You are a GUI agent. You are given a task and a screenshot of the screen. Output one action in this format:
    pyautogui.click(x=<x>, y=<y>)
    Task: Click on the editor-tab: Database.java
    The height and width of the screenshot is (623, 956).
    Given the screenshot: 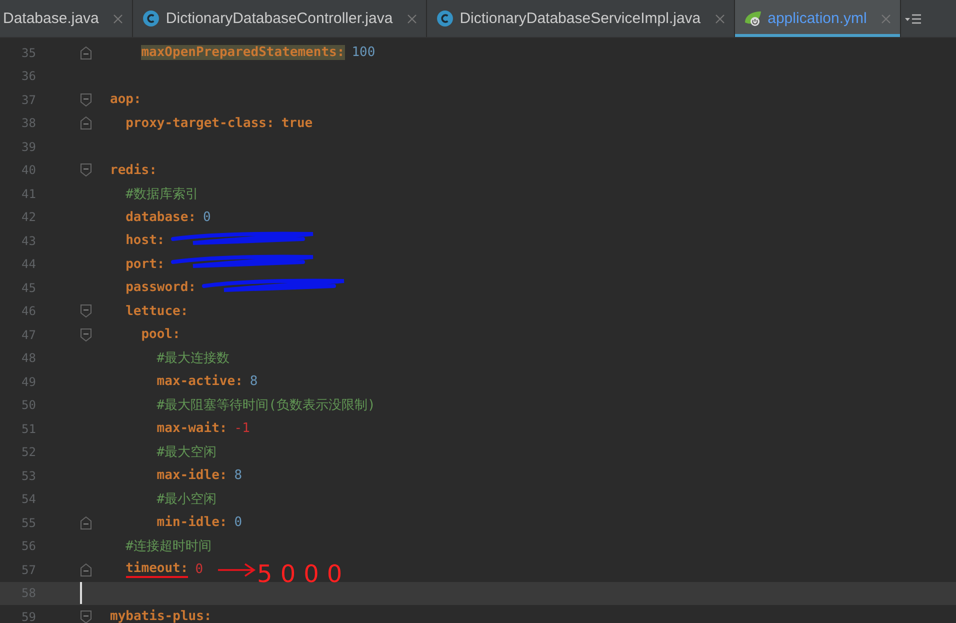 What is the action you would take?
    pyautogui.click(x=66, y=18)
    